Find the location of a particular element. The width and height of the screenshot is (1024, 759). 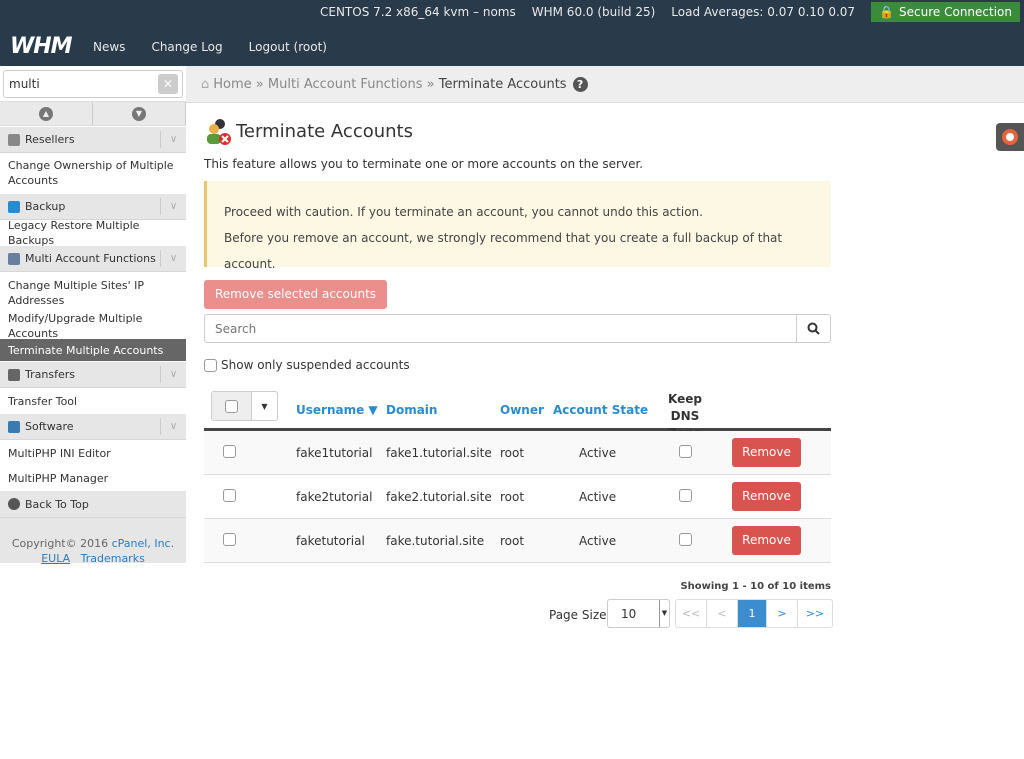

last-page-button: >> is located at coordinates (815, 613).